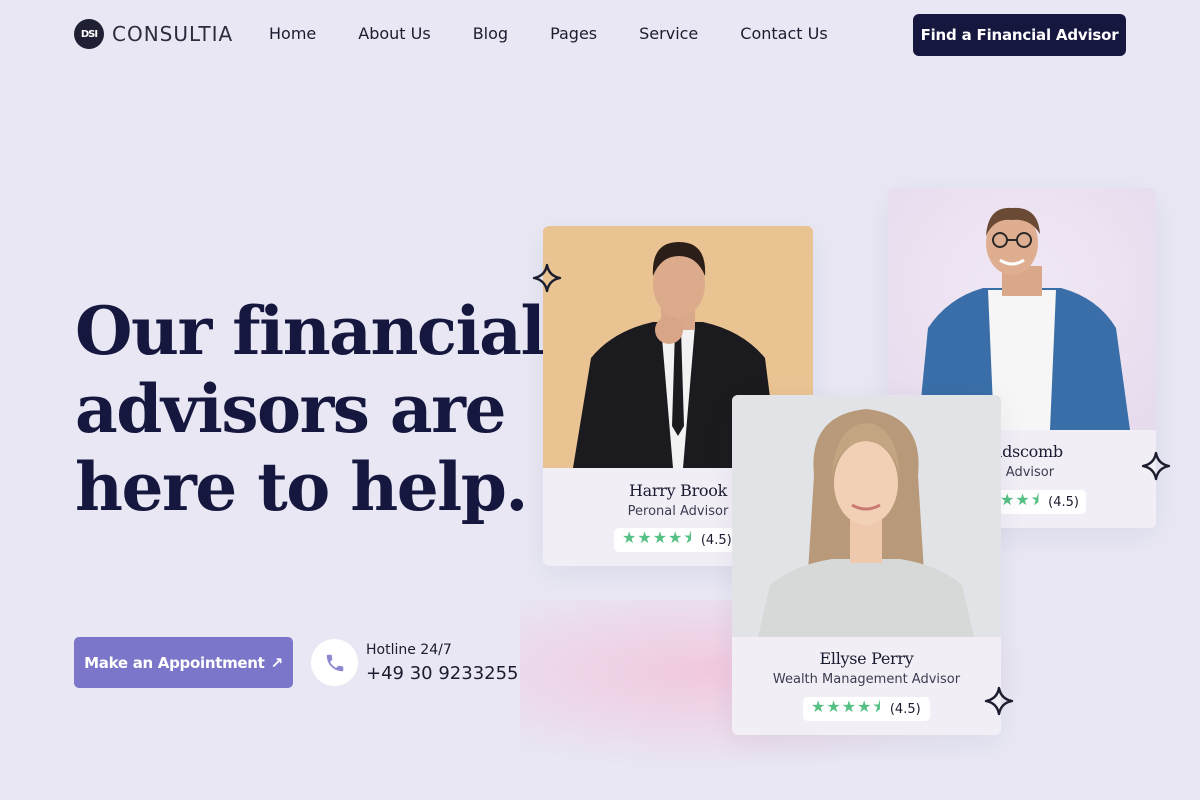  What do you see at coordinates (290, 409) in the screenshot?
I see `hero-title-line: advisors are` at bounding box center [290, 409].